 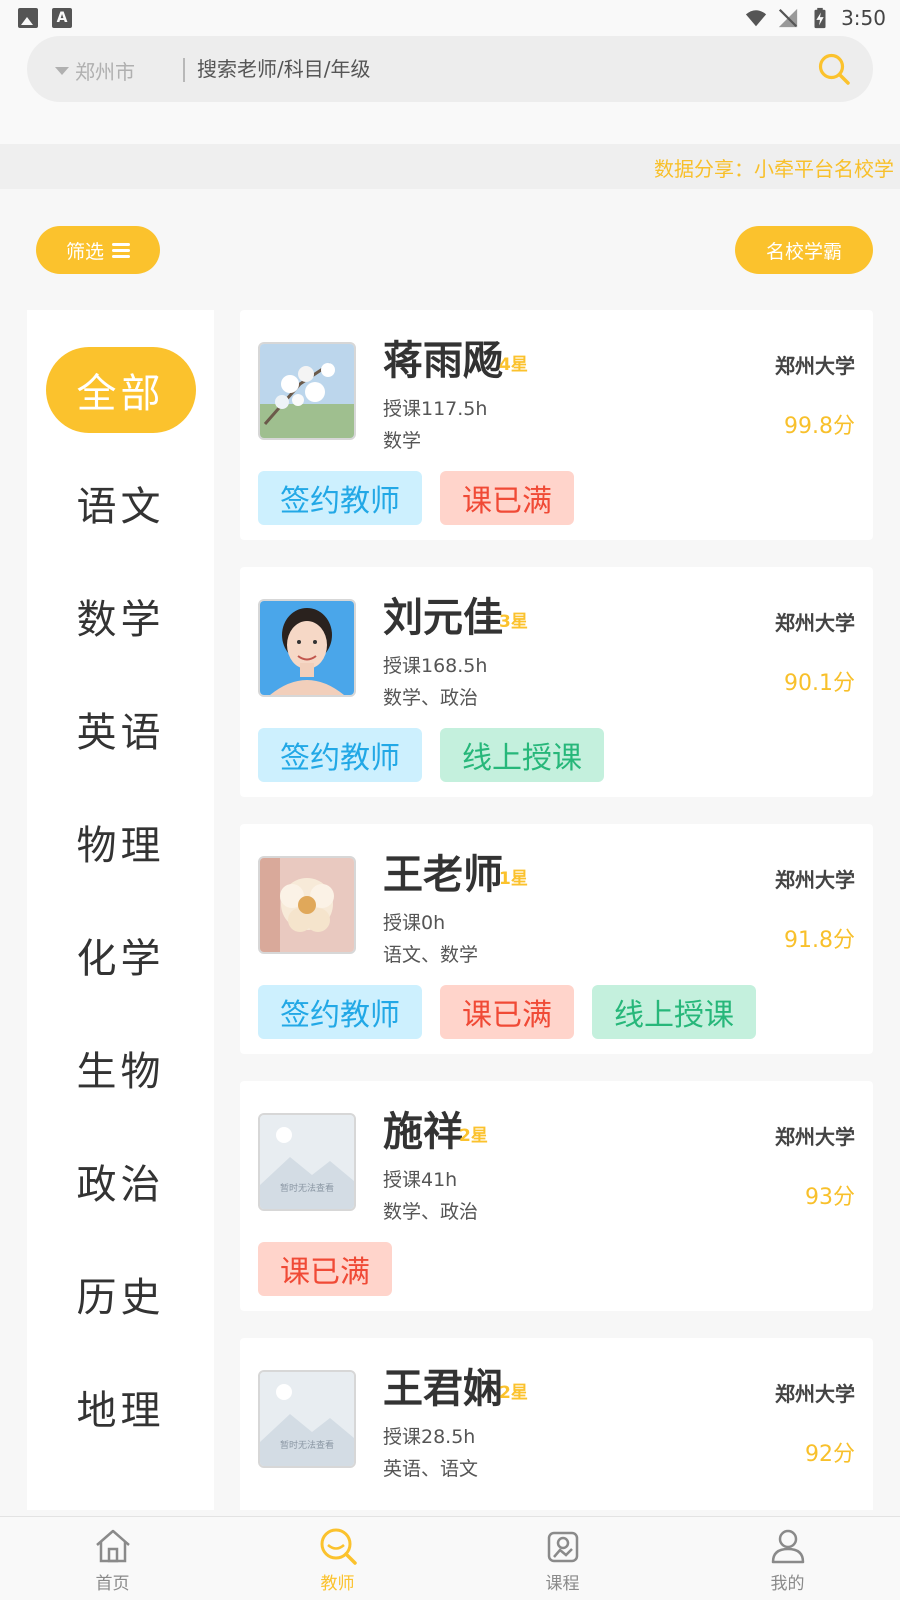 What do you see at coordinates (774, 169) in the screenshot?
I see `marquee-text: 数据分享：小牵平台名校学` at bounding box center [774, 169].